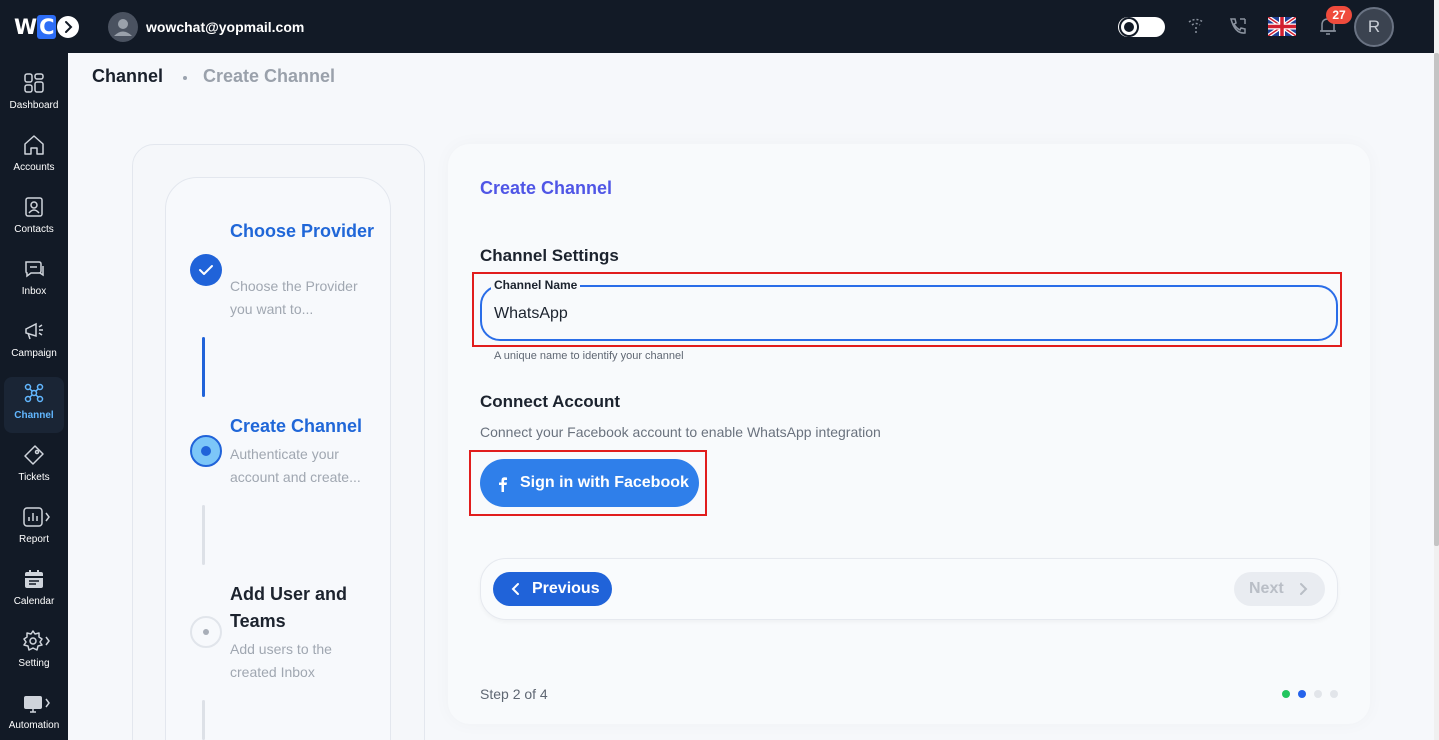 The image size is (1439, 740). What do you see at coordinates (37, 704) in the screenshot?
I see `automation-icon` at bounding box center [37, 704].